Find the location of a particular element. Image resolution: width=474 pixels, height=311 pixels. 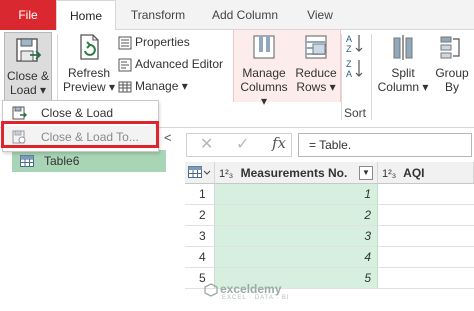

fx-icon: fx is located at coordinates (279, 143).